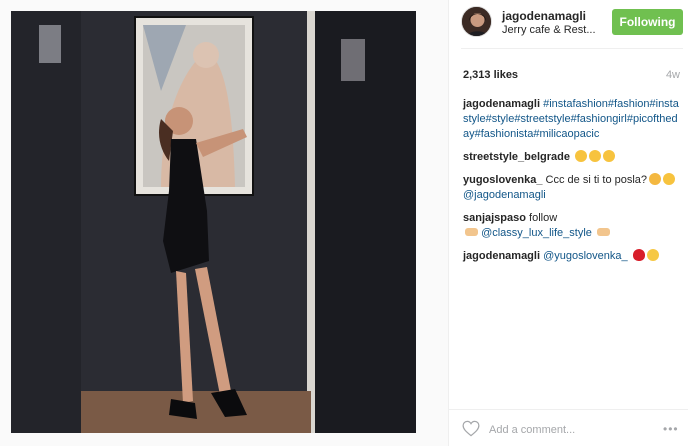  What do you see at coordinates (501, 256) in the screenshot?
I see `comment-username: jagodenamagli` at bounding box center [501, 256].